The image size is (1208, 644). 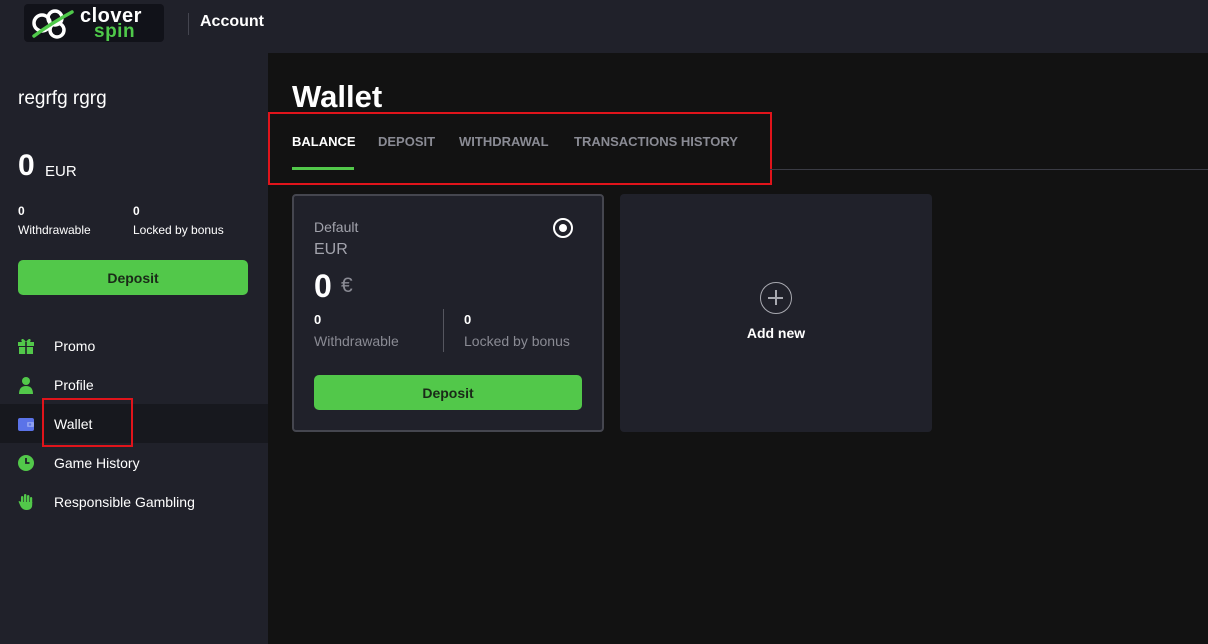 What do you see at coordinates (134, 384) in the screenshot?
I see `sidebar-item-profile: Profile` at bounding box center [134, 384].